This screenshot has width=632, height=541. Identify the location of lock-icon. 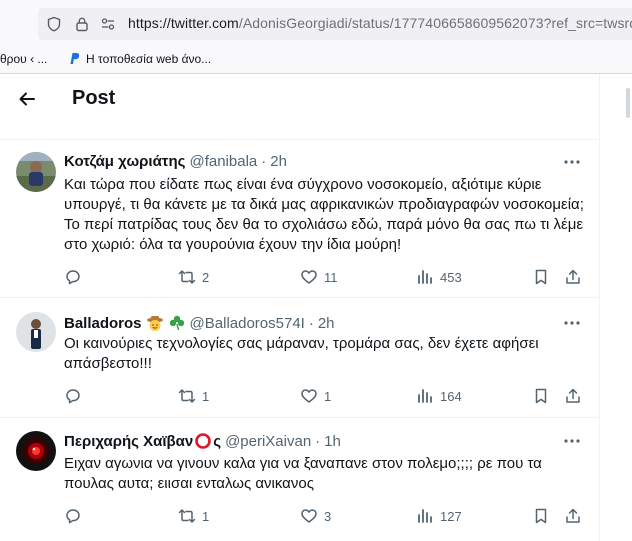
(82, 24).